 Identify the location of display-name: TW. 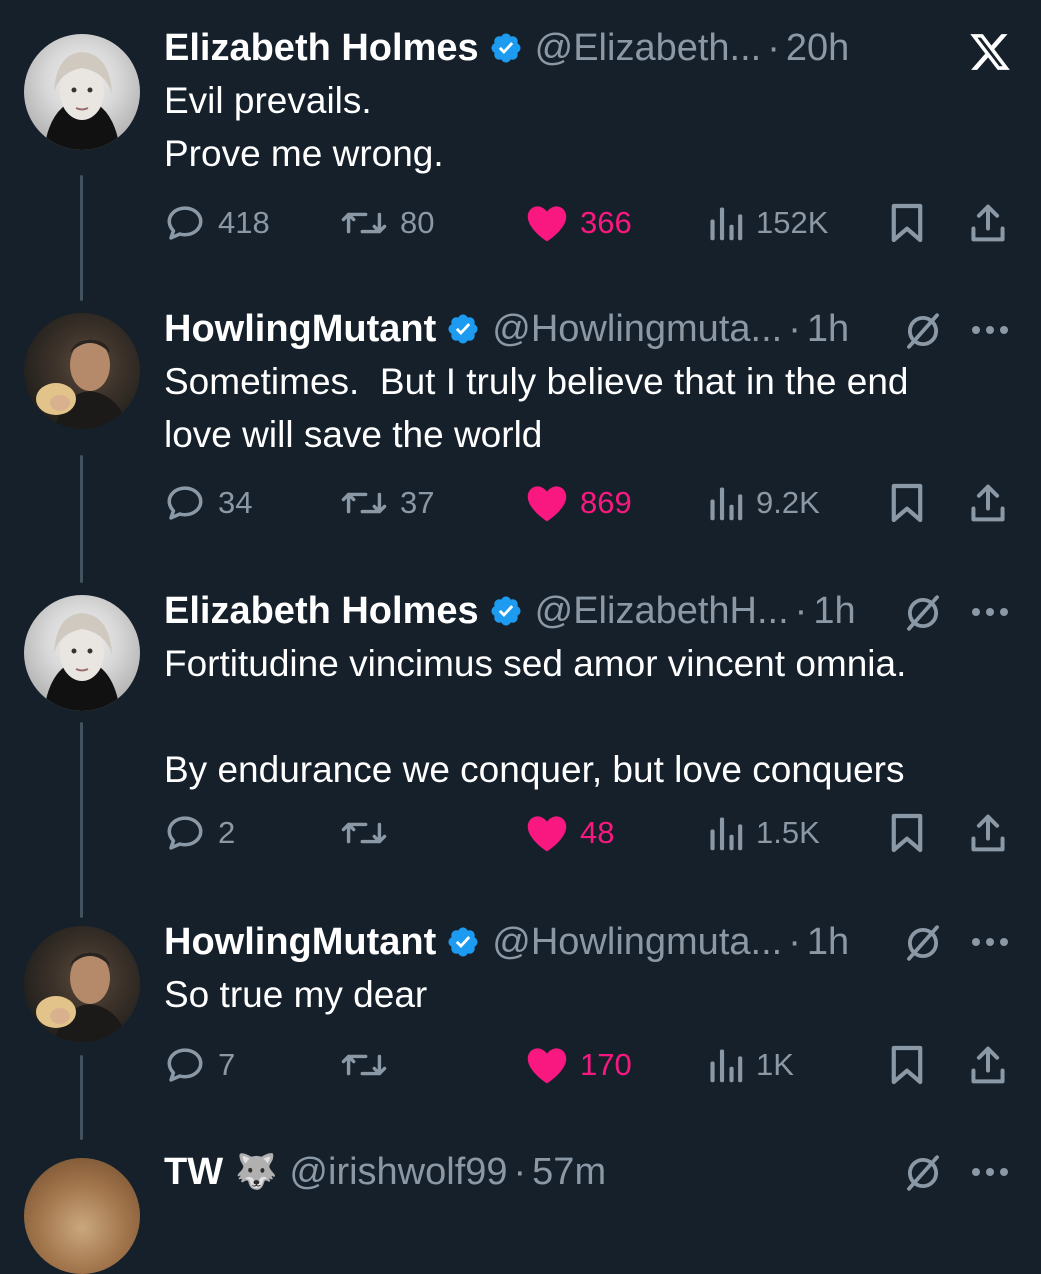
(193, 1172).